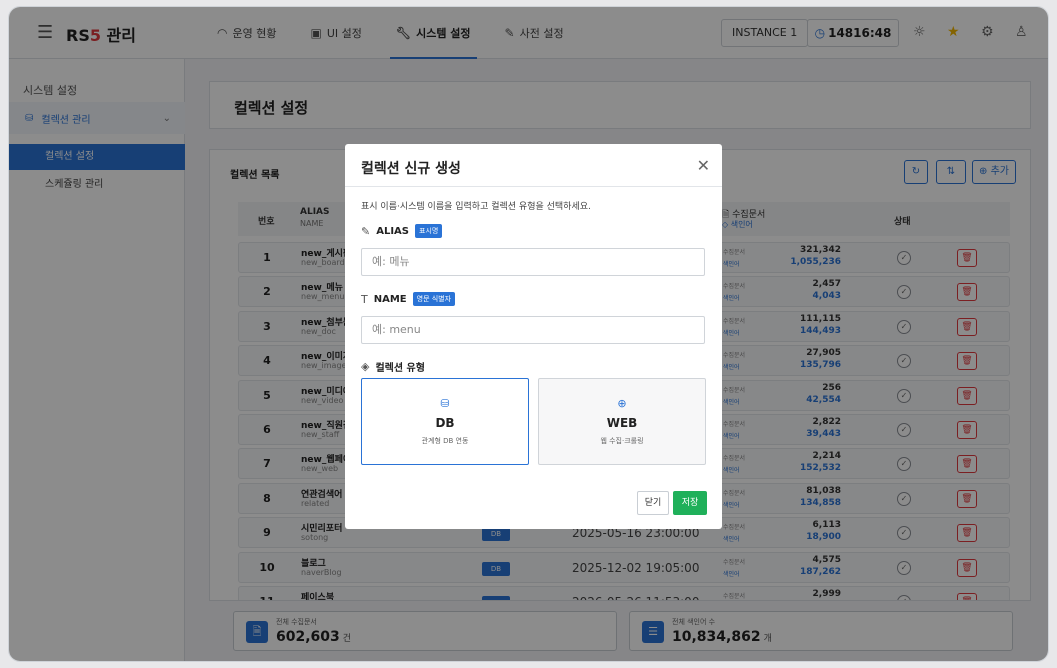  I want to click on text-type-icon: T, so click(364, 299).